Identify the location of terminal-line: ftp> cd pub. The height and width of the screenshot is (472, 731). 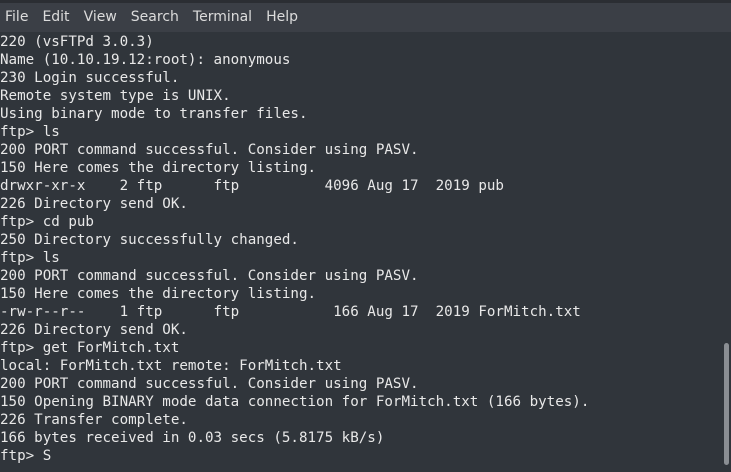
(47, 222).